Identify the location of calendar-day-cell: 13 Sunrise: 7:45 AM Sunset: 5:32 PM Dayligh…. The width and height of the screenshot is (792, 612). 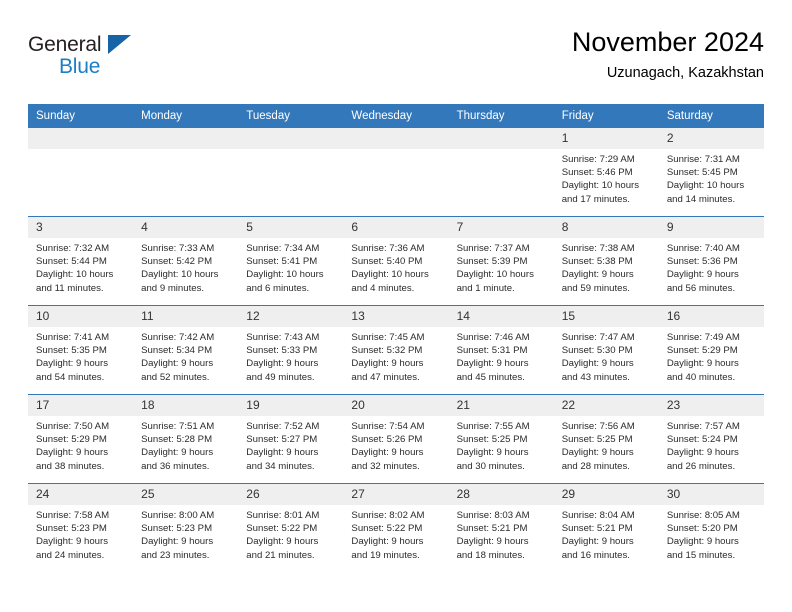
(396, 350).